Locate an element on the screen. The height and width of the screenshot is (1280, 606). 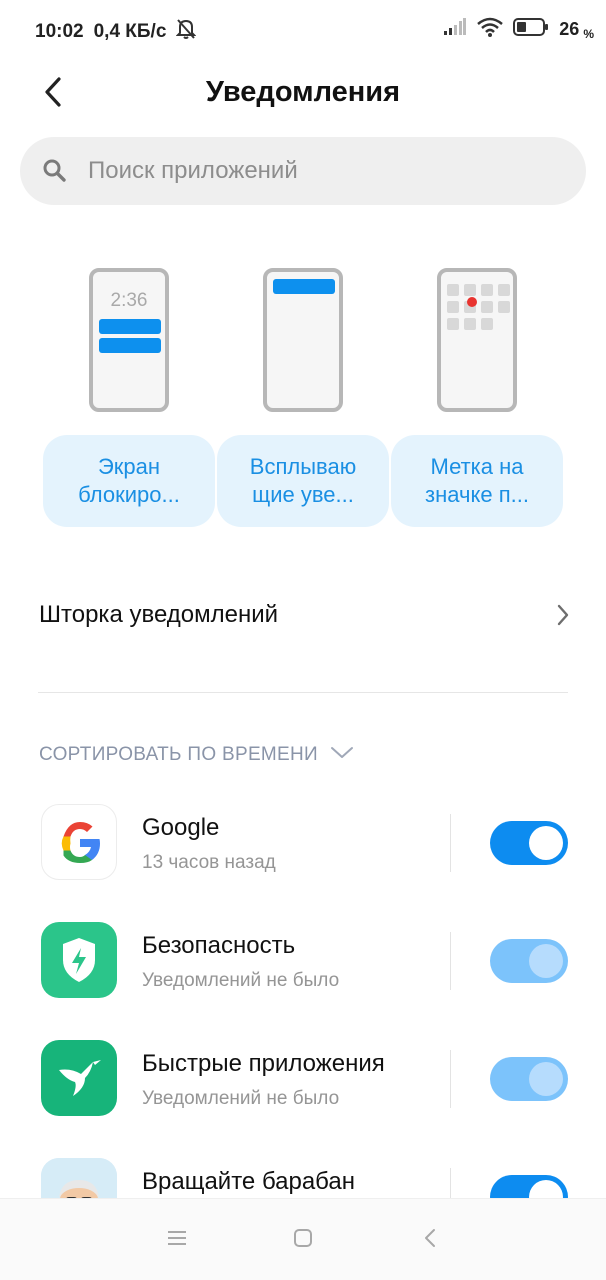
home-icon is located at coordinates (303, 1240).